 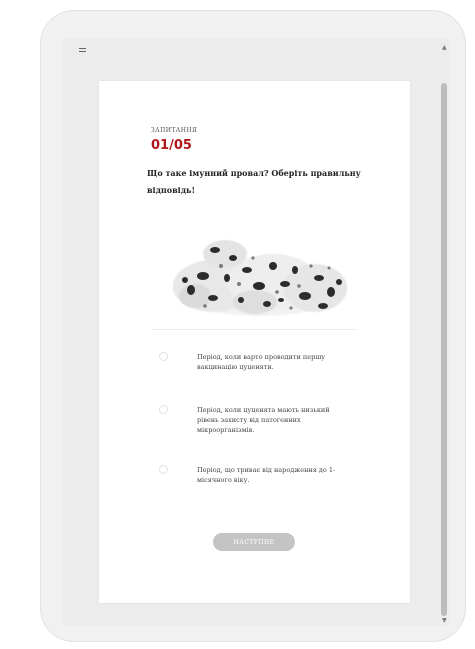 What do you see at coordinates (171, 145) in the screenshot?
I see `question-counter: 01/05` at bounding box center [171, 145].